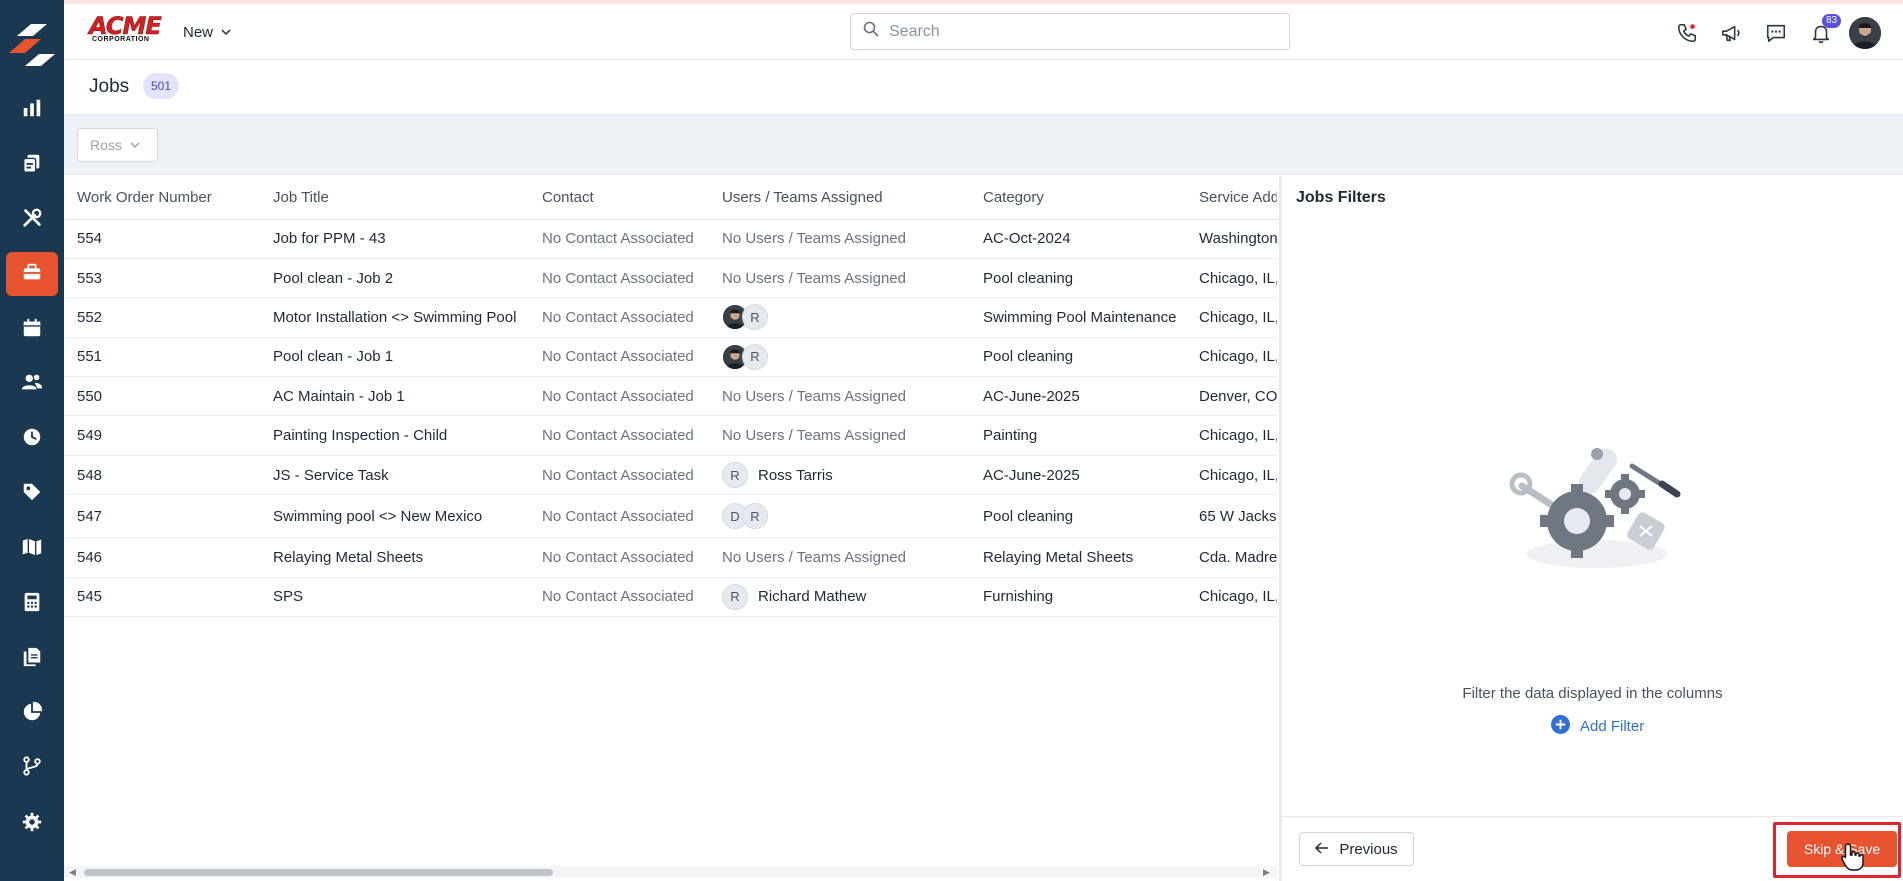 Image resolution: width=1903 pixels, height=881 pixels. I want to click on sidebar-item-documents, so click(32, 165).